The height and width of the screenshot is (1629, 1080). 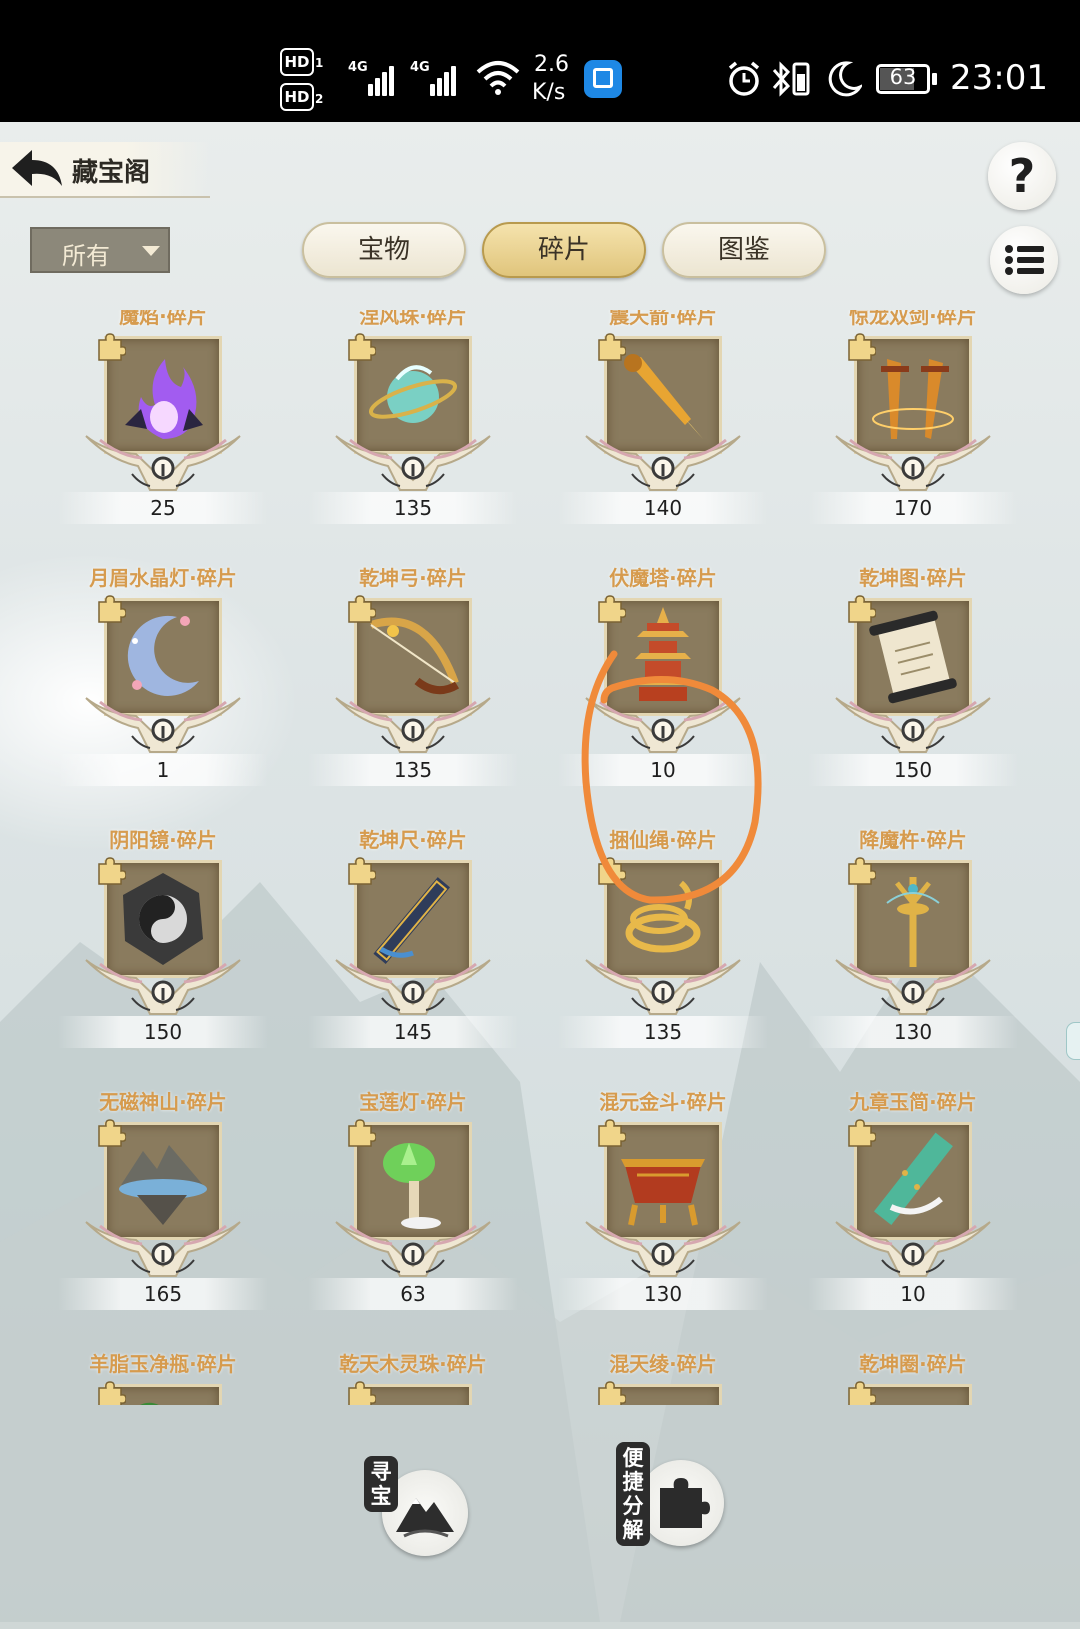 I want to click on back-arrow-icon, so click(x=36, y=169).